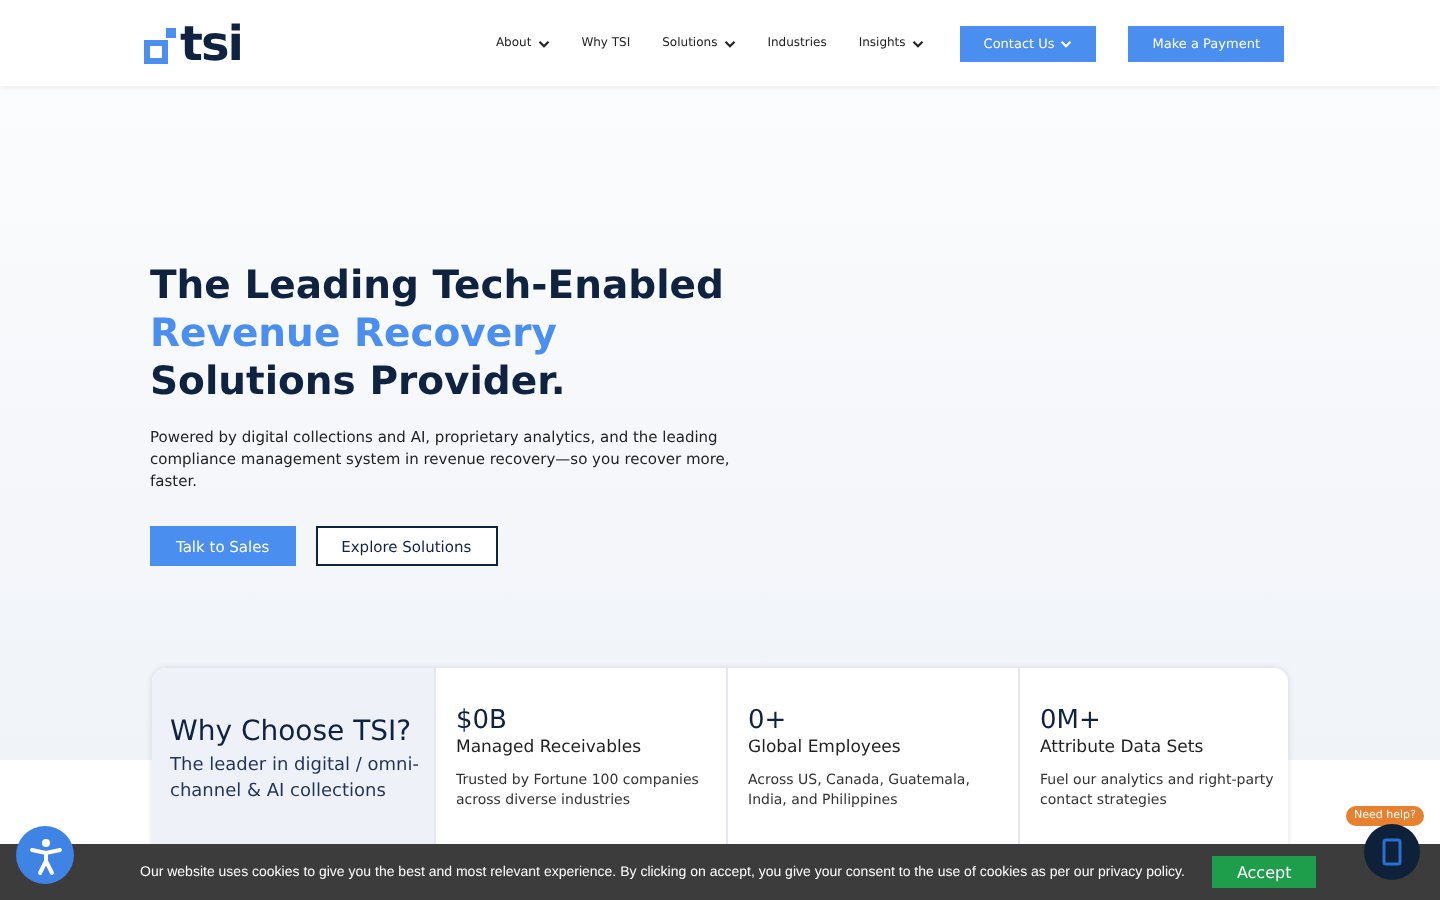  What do you see at coordinates (211, 43) in the screenshot?
I see `logo-text: tsi` at bounding box center [211, 43].